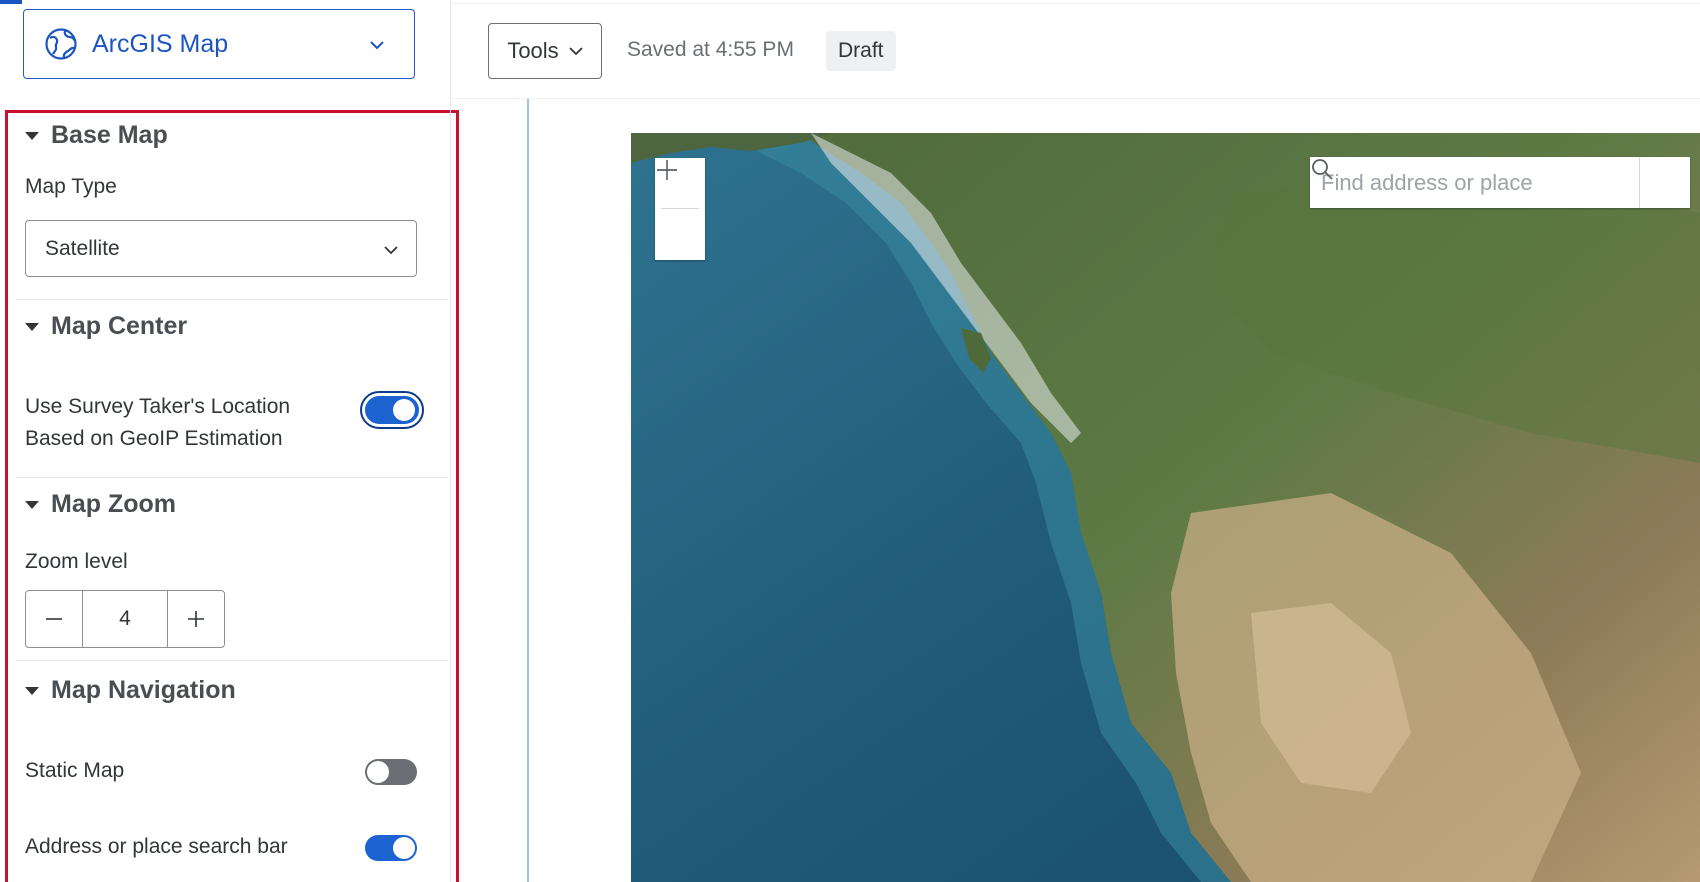 The width and height of the screenshot is (1700, 882). What do you see at coordinates (1322, 169) in the screenshot?
I see `search-icon` at bounding box center [1322, 169].